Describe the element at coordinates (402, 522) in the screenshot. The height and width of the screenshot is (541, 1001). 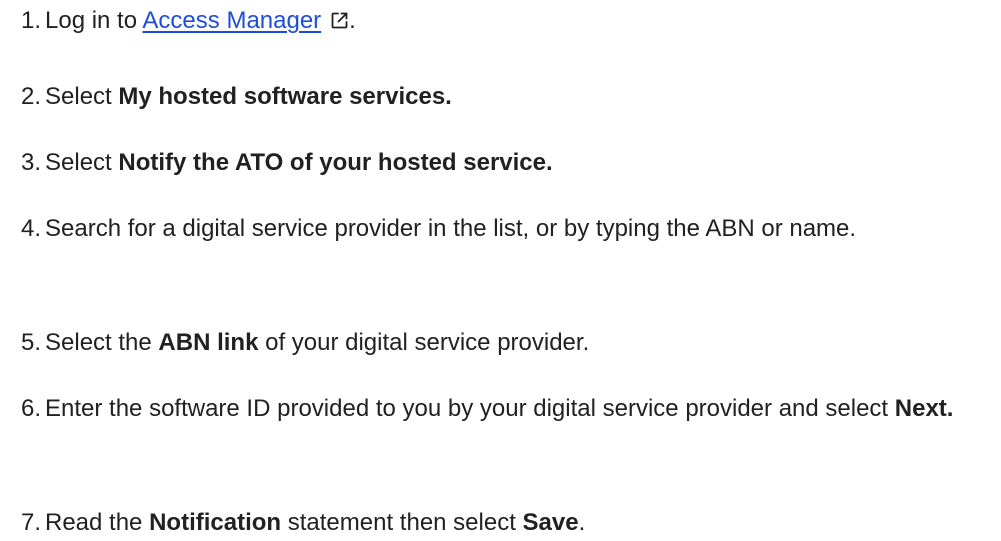
I see `step-text-part: statement then select` at that location.